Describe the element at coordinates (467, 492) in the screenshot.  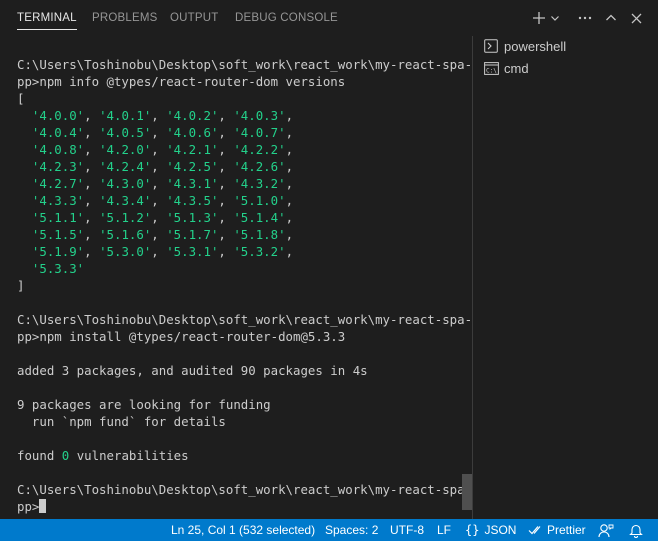
I see `terminal-scrollbar-thumb` at that location.